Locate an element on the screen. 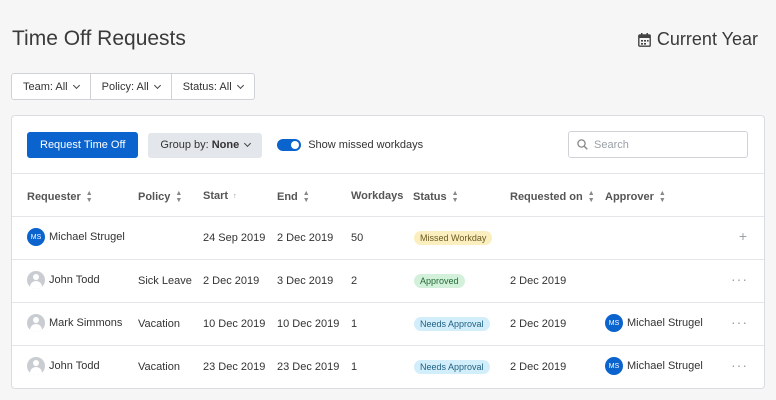 The height and width of the screenshot is (400, 776). col-workdays: Workdays is located at coordinates (377, 196).